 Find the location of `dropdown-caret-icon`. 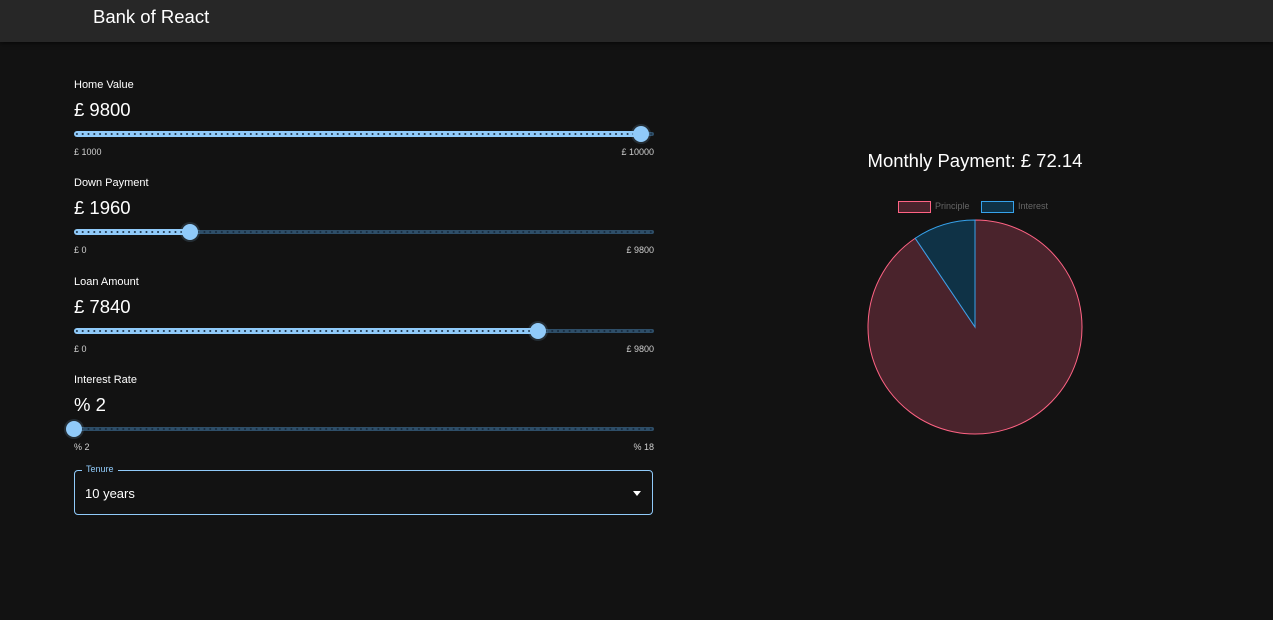

dropdown-caret-icon is located at coordinates (637, 493).